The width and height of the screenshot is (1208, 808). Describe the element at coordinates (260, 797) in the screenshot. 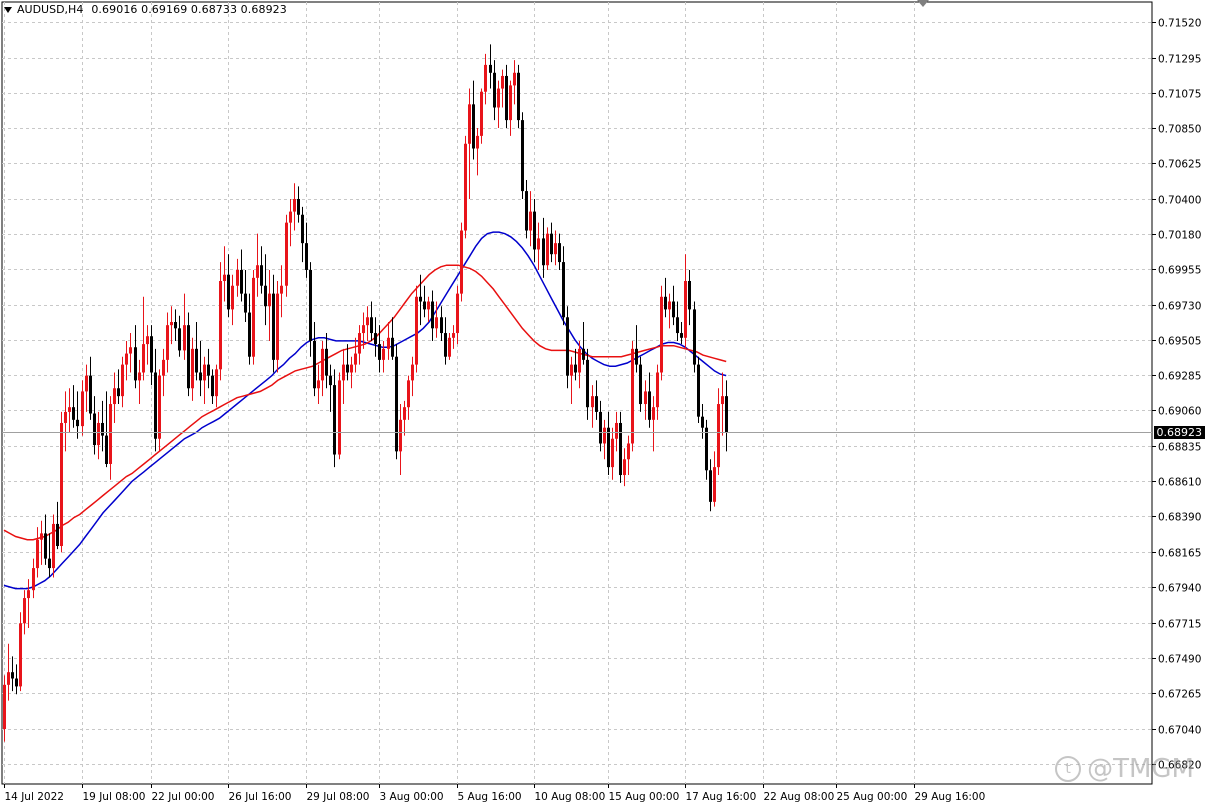

I see `x-tick-label: 26 Jul 16:00` at that location.